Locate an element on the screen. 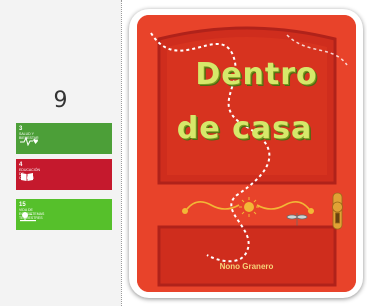  sdg-badge-3: 3 Salud y bienestar is located at coordinates (64, 138).